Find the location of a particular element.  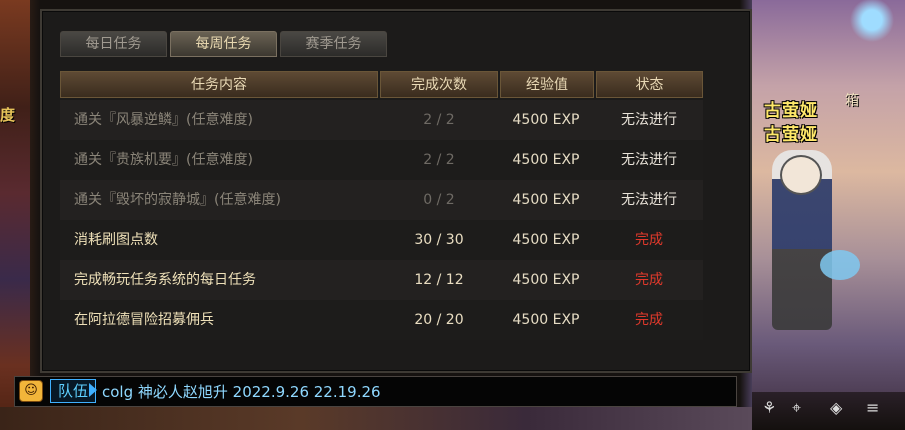

character-bow-ornament is located at coordinates (840, 265).